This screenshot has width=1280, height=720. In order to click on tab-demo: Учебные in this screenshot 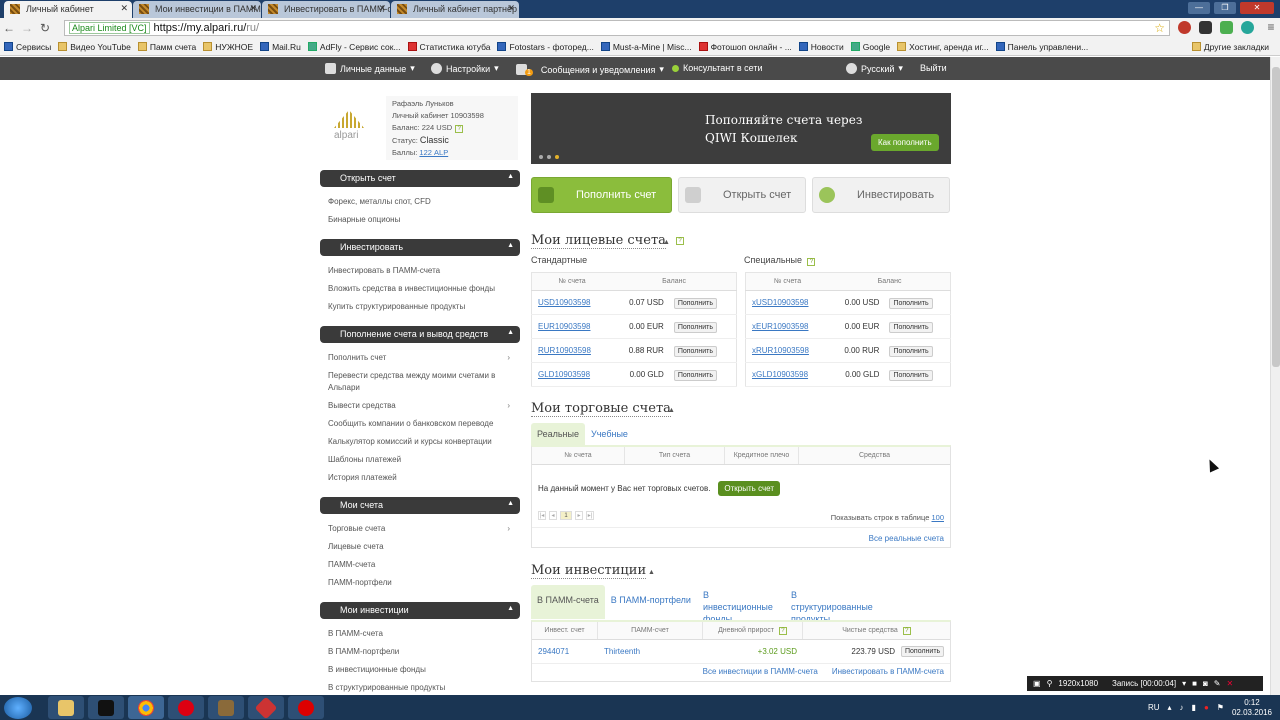, I will do `click(609, 434)`.